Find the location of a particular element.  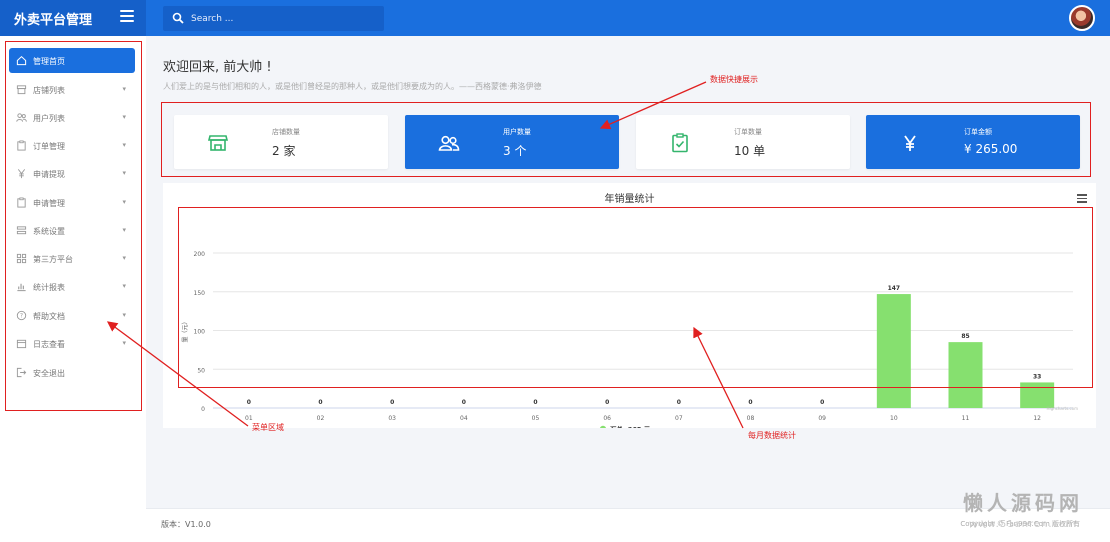

legend-label: 汇总: 265 元 is located at coordinates (630, 427).